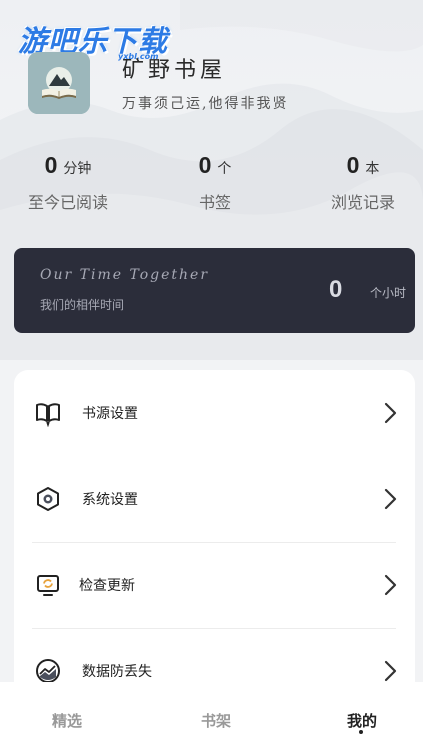 The image size is (423, 750). I want to click on open-book-icon, so click(48, 413).